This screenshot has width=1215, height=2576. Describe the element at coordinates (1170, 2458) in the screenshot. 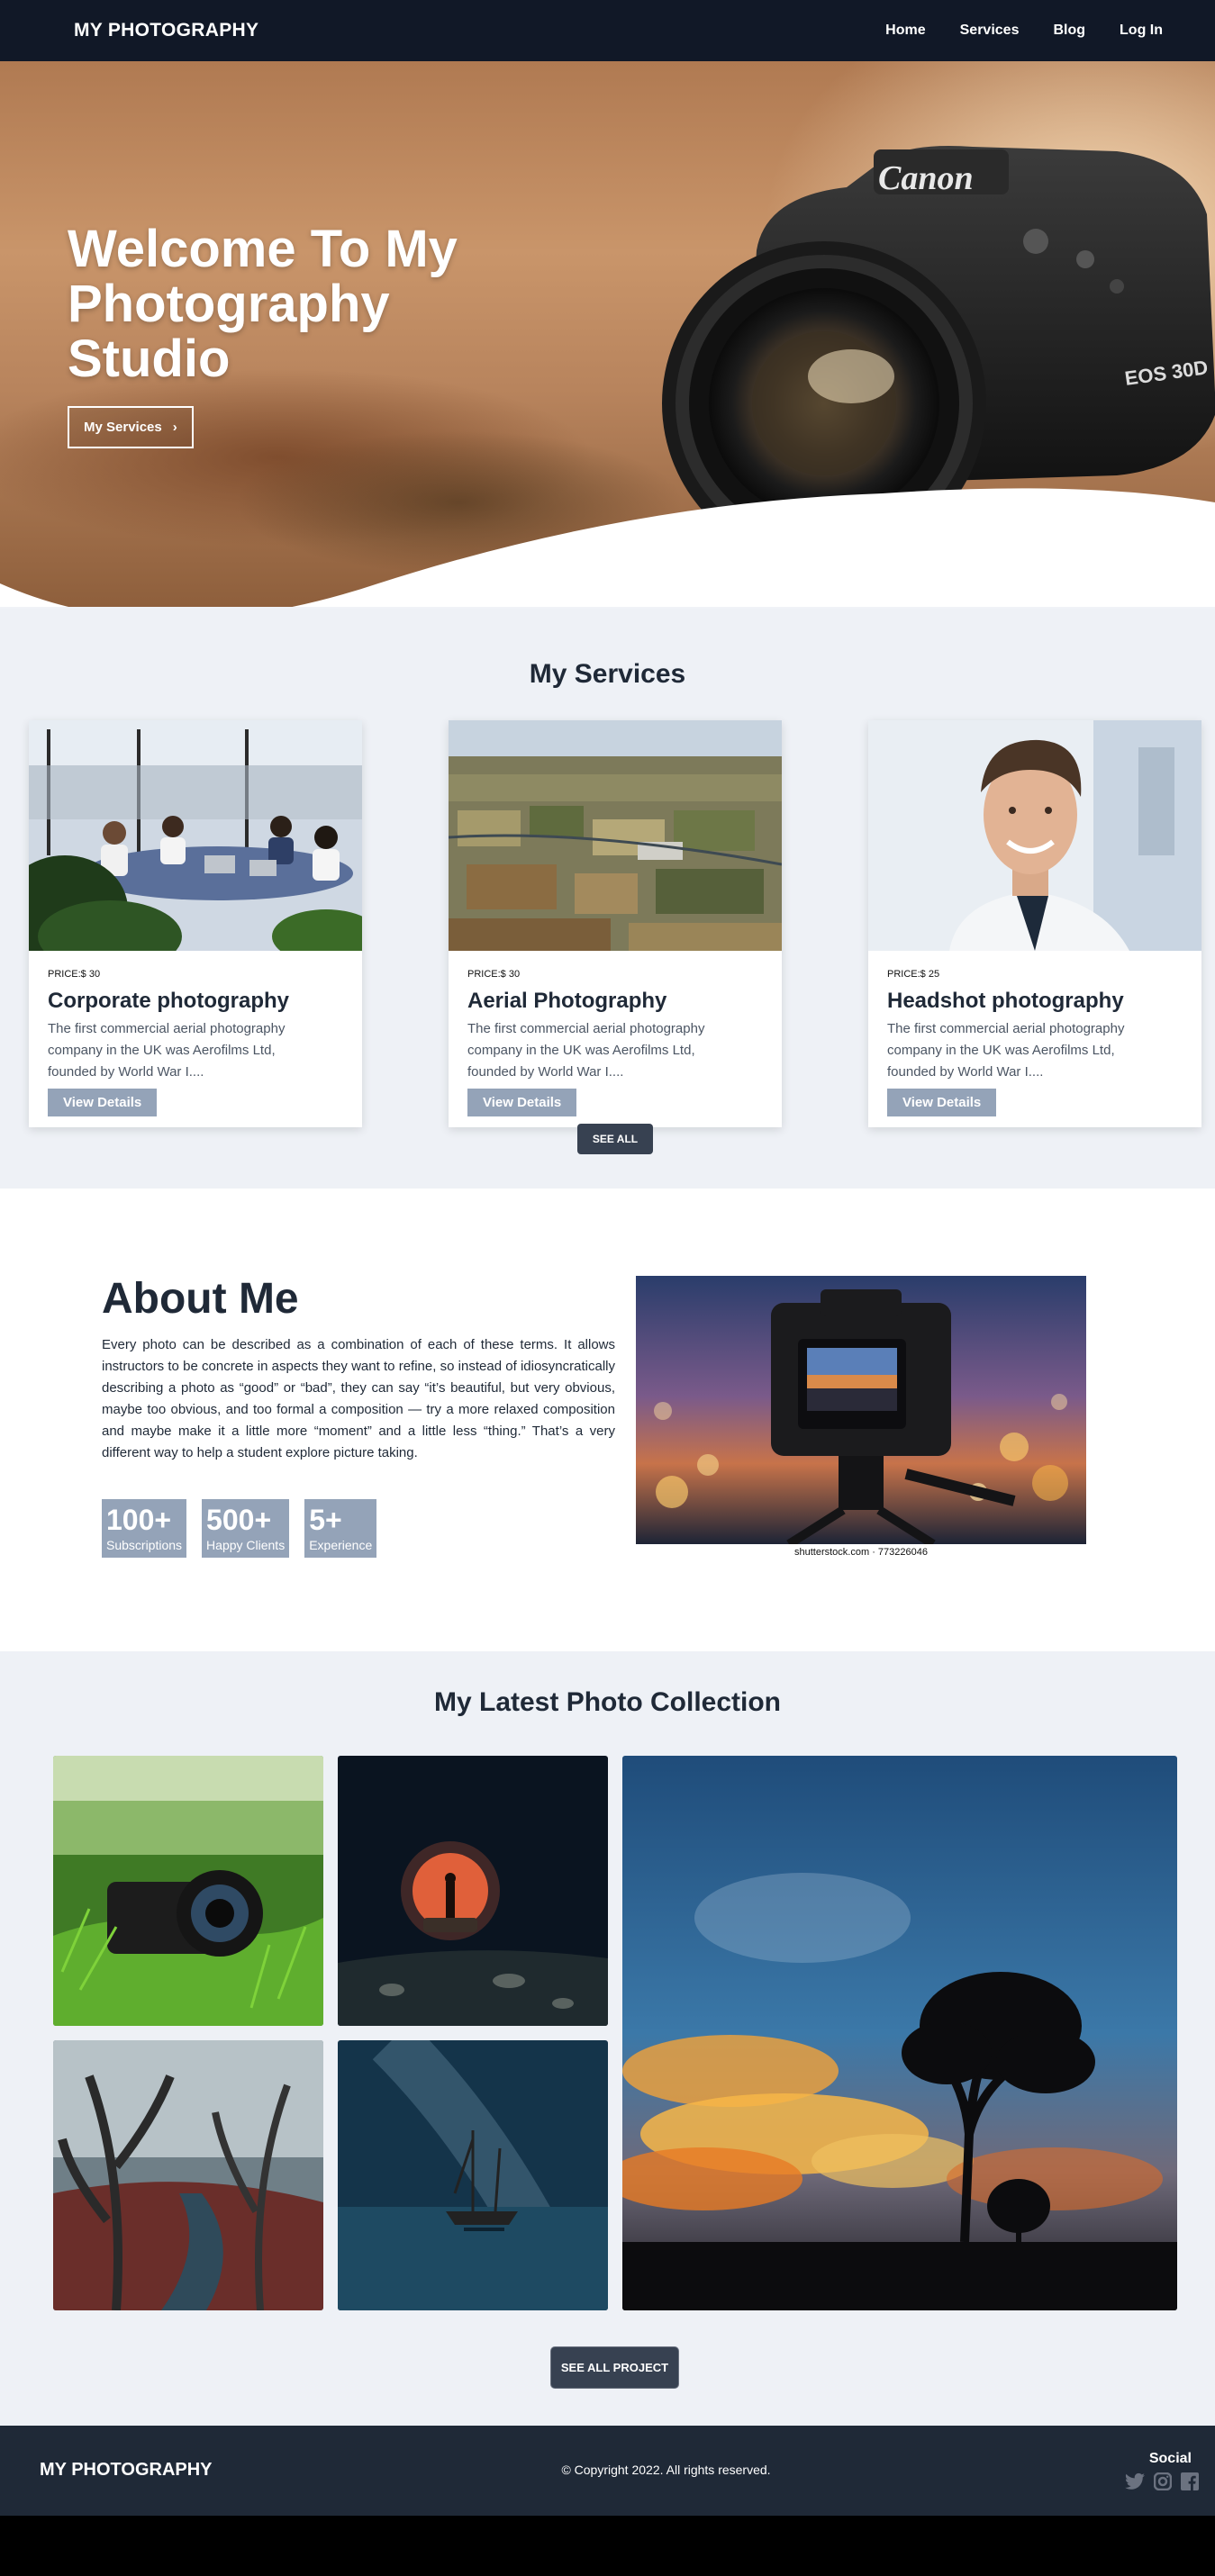

I see `footer-social-title: Social` at that location.